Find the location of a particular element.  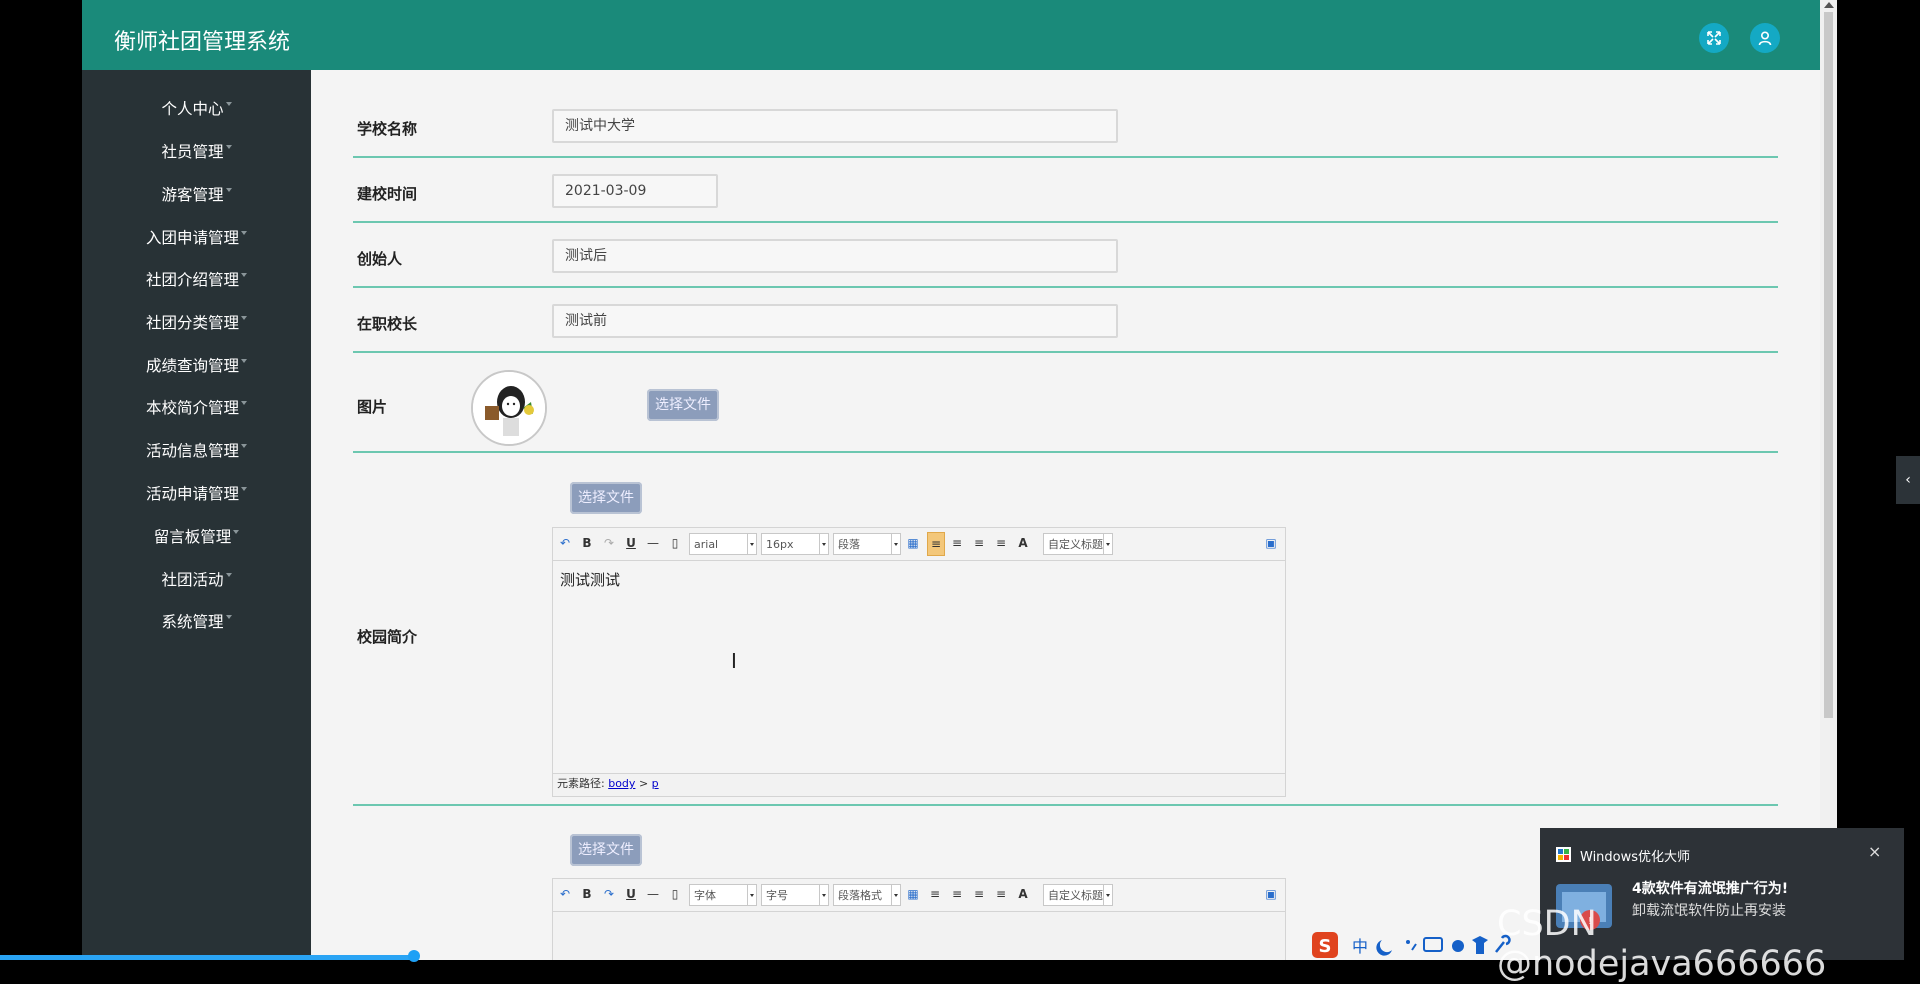

top-bar: 衡师社团管理系统 is located at coordinates (951, 35).